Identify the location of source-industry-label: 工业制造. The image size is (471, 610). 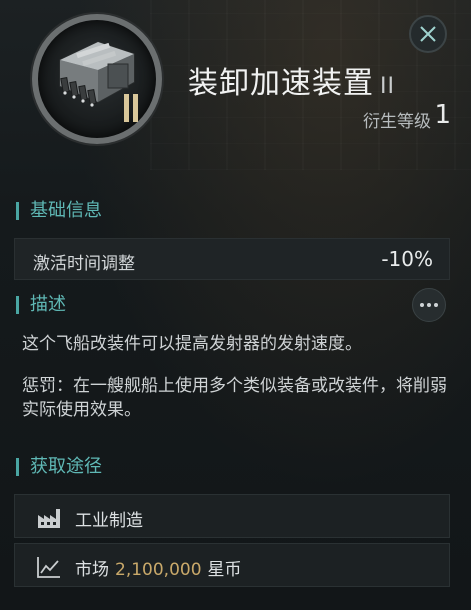
(109, 521).